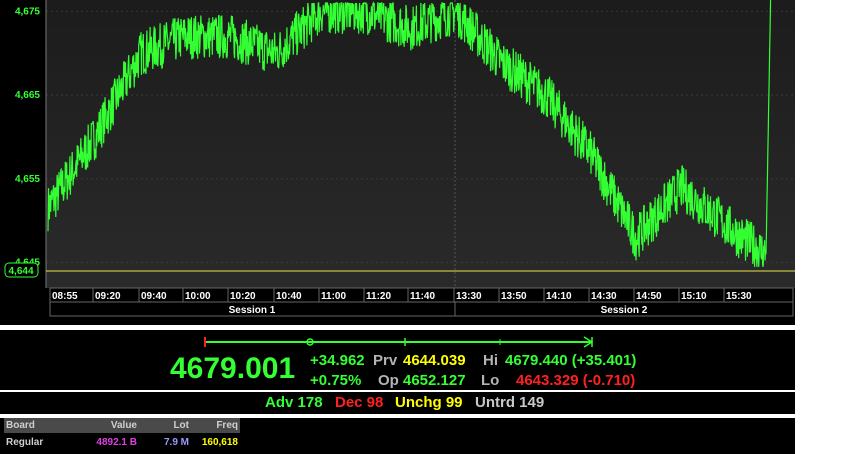  I want to click on unchanged: Unchg 99, so click(429, 402).